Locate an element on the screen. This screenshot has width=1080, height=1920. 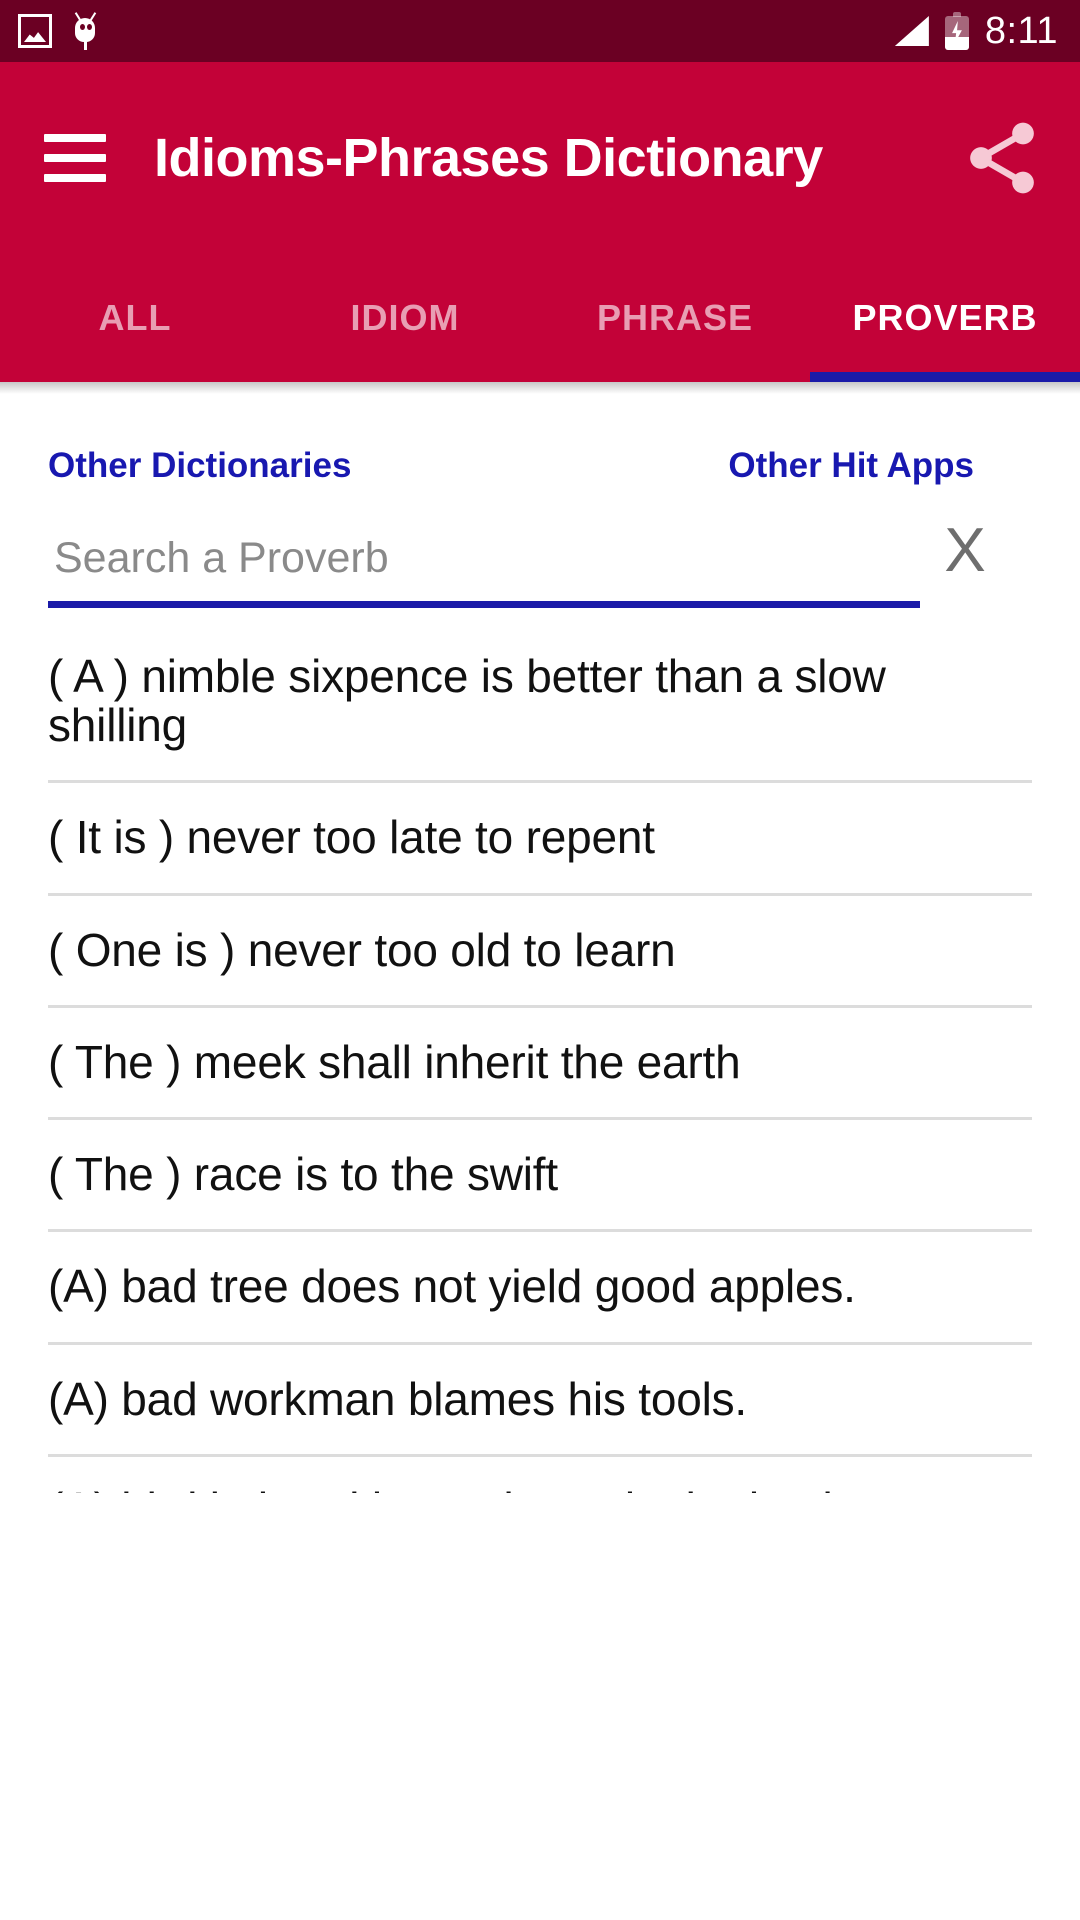
tab-proverb: PROVERB is located at coordinates (945, 318).